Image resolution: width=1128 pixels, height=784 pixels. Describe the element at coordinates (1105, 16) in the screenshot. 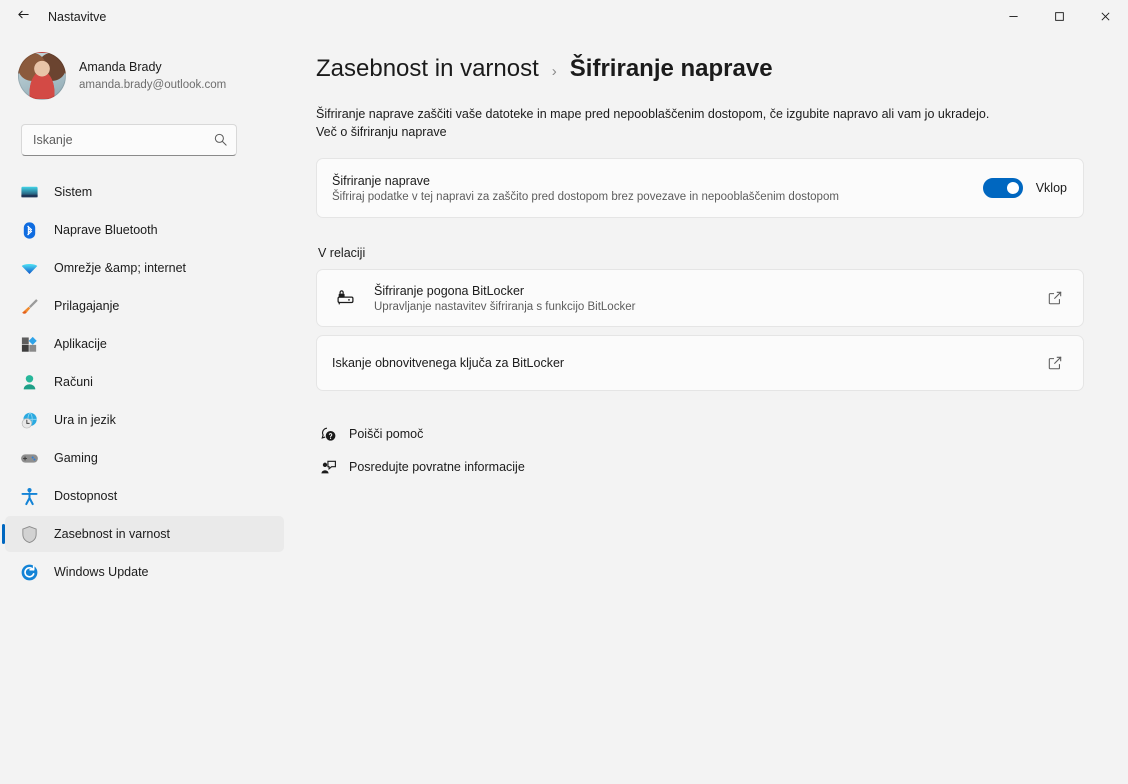

I see `close-button` at that location.